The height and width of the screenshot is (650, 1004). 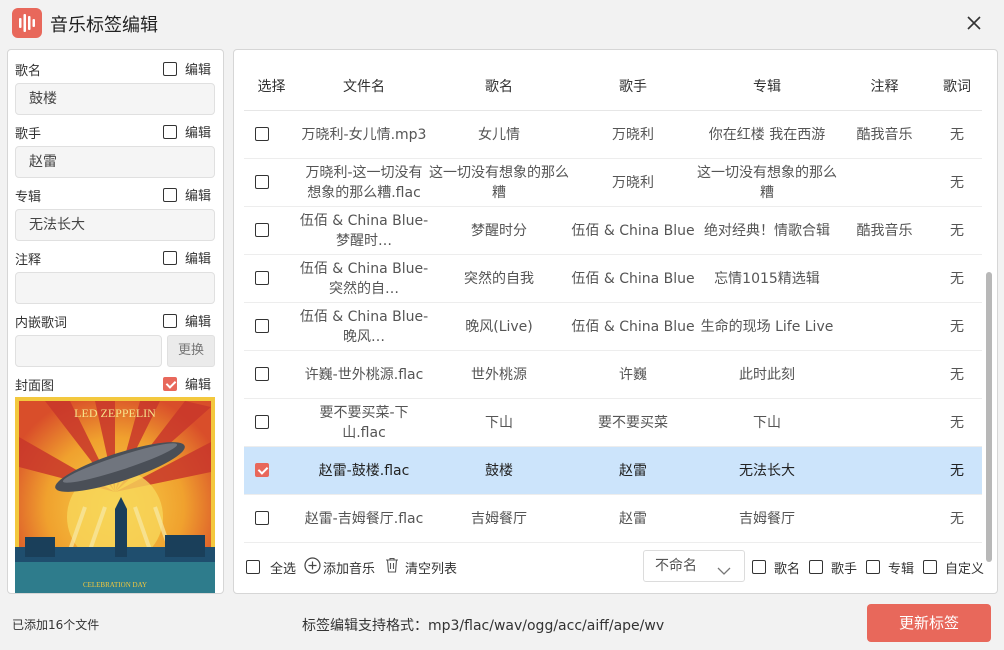 I want to click on album-cell: 这一切没有想象的那么糟, so click(x=767, y=182).